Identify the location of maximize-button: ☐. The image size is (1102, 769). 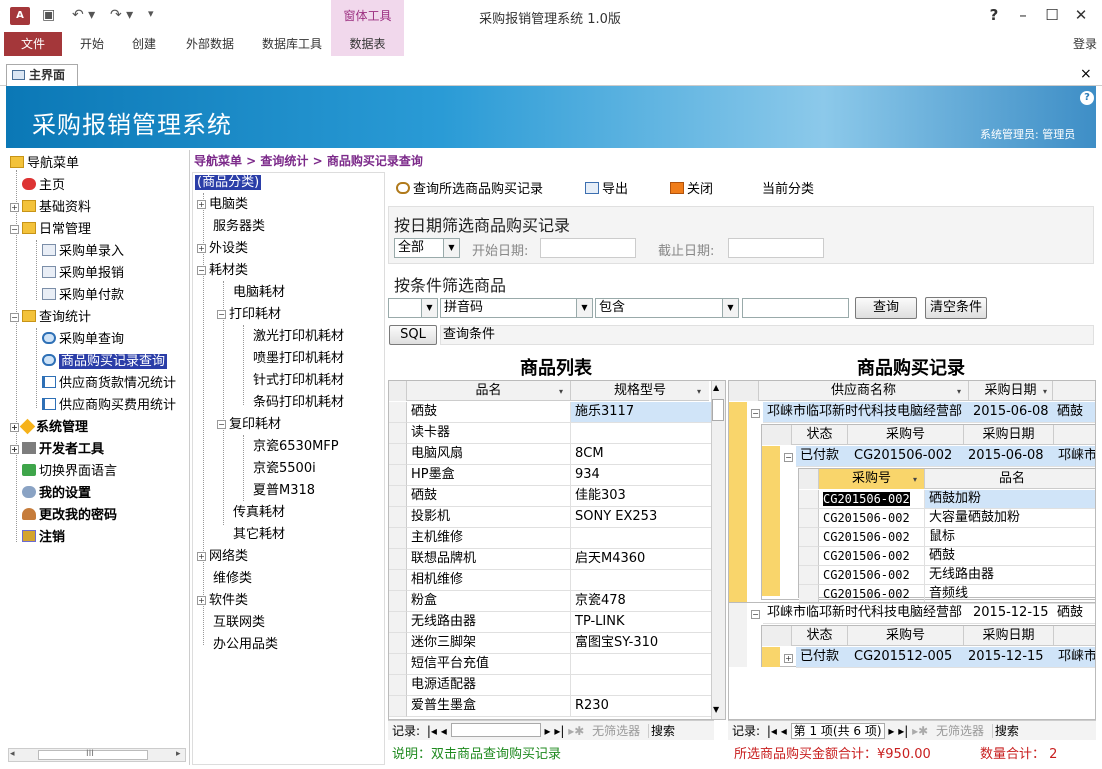
(1052, 15).